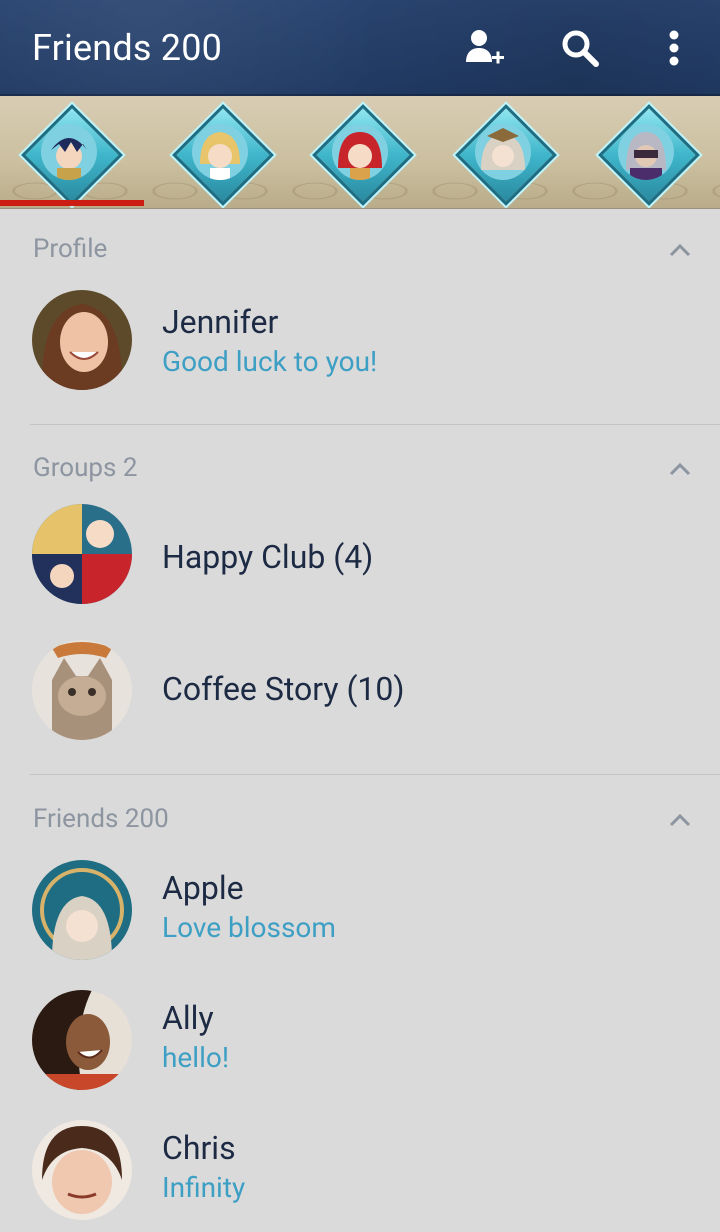  I want to click on app-bar: Friends 200, so click(360, 48).